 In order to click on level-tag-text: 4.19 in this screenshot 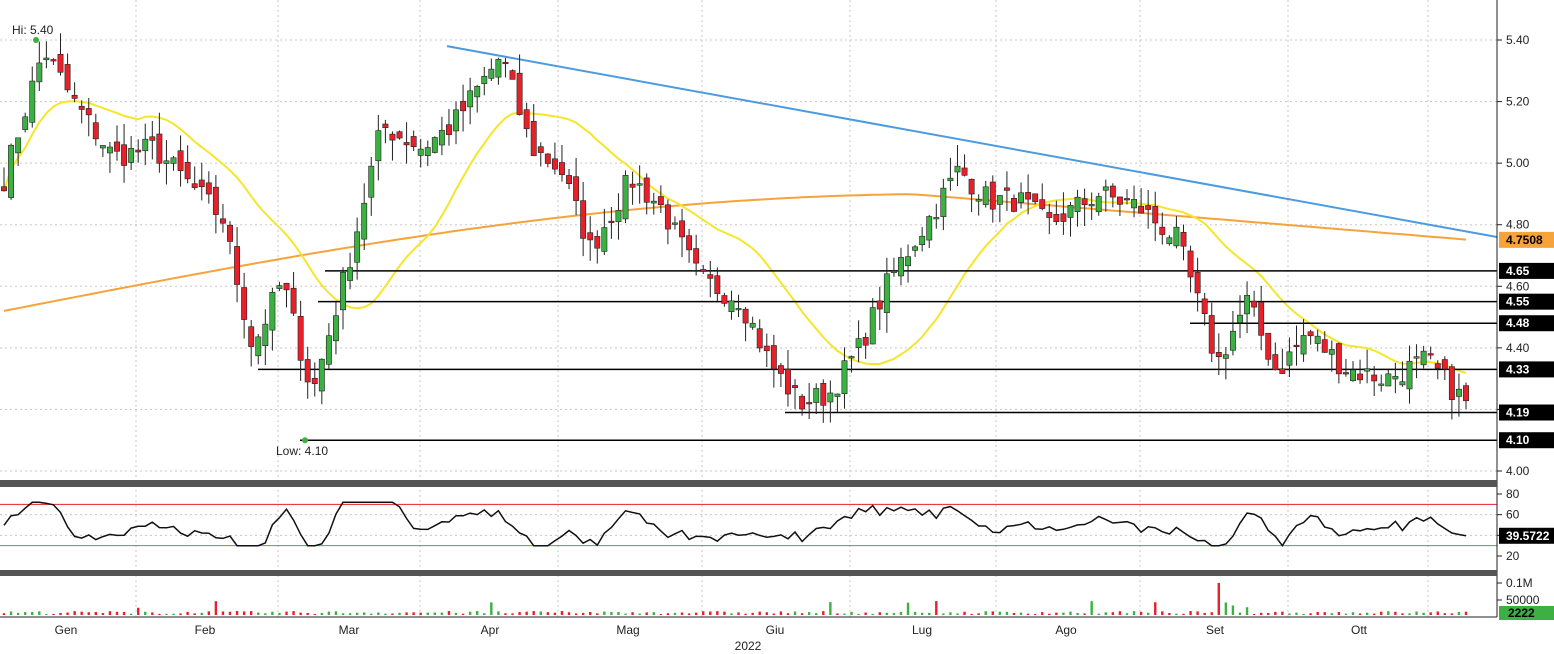, I will do `click(1518, 413)`.